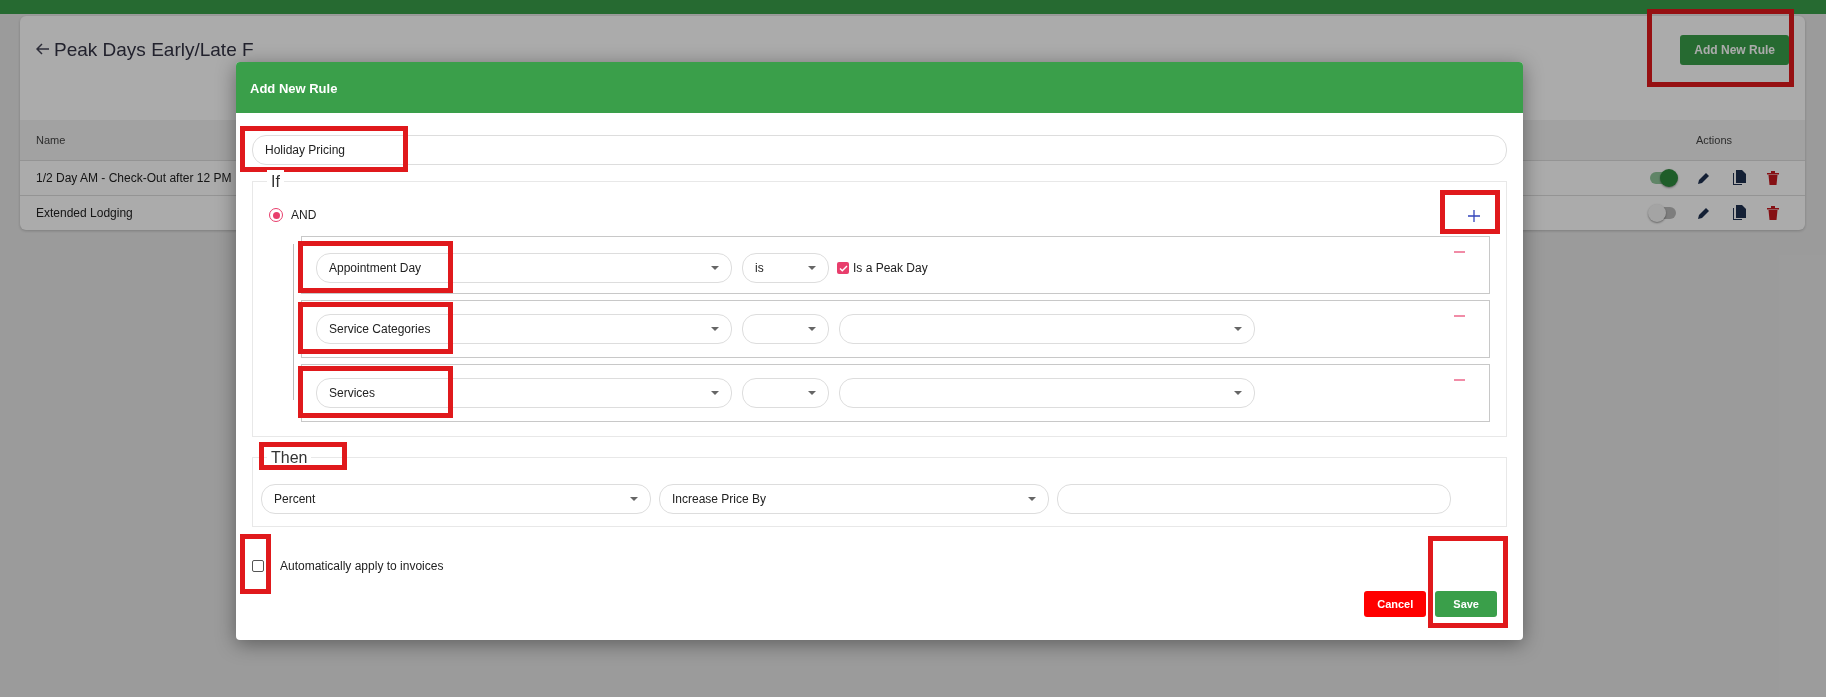 This screenshot has height=697, width=1826. I want to click on table-cell-text: Extended Lodging, so click(84, 213).